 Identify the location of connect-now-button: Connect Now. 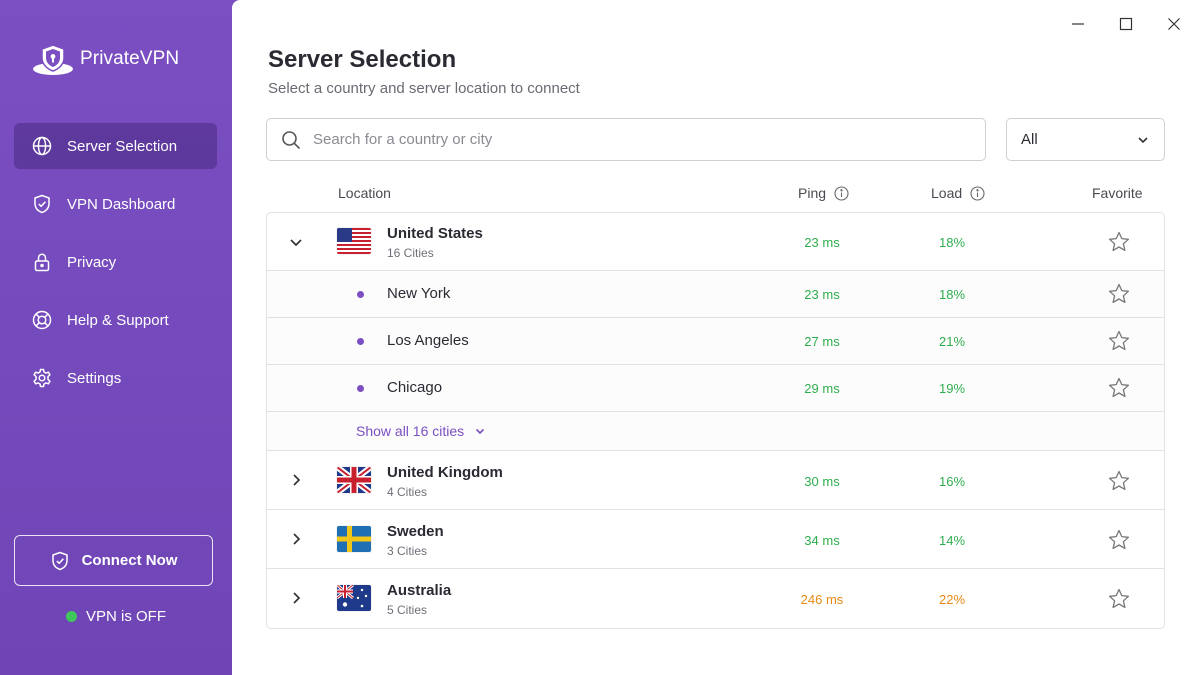
(113, 560).